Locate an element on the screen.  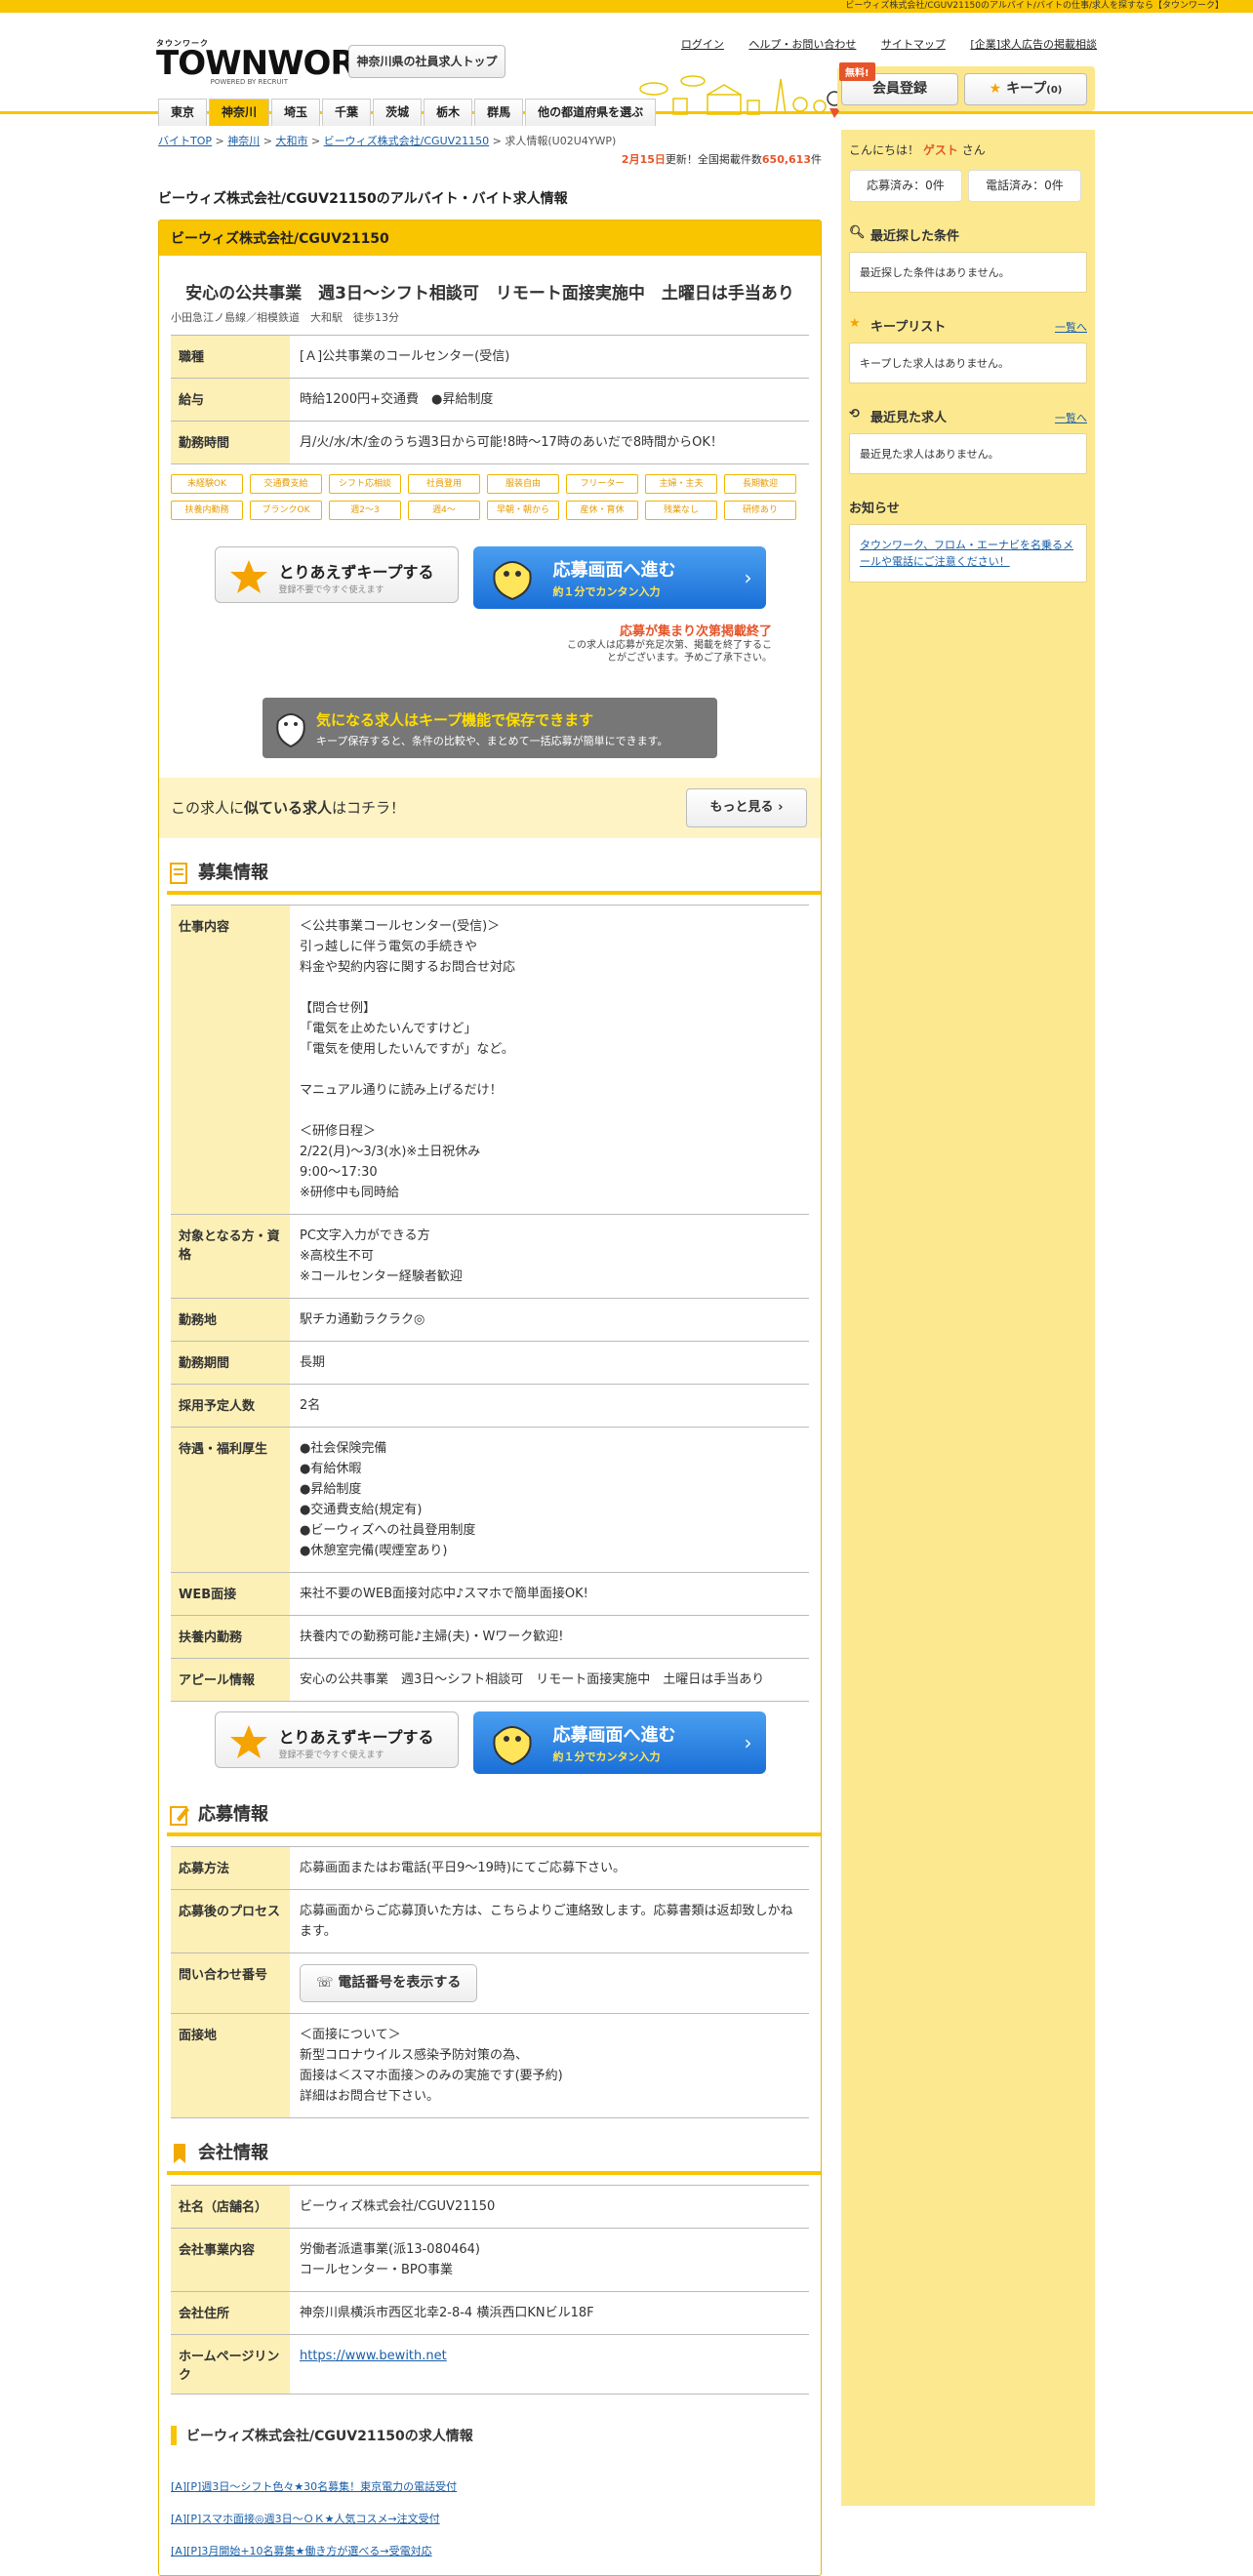
feature-tag: 社員登用 is located at coordinates (444, 484).